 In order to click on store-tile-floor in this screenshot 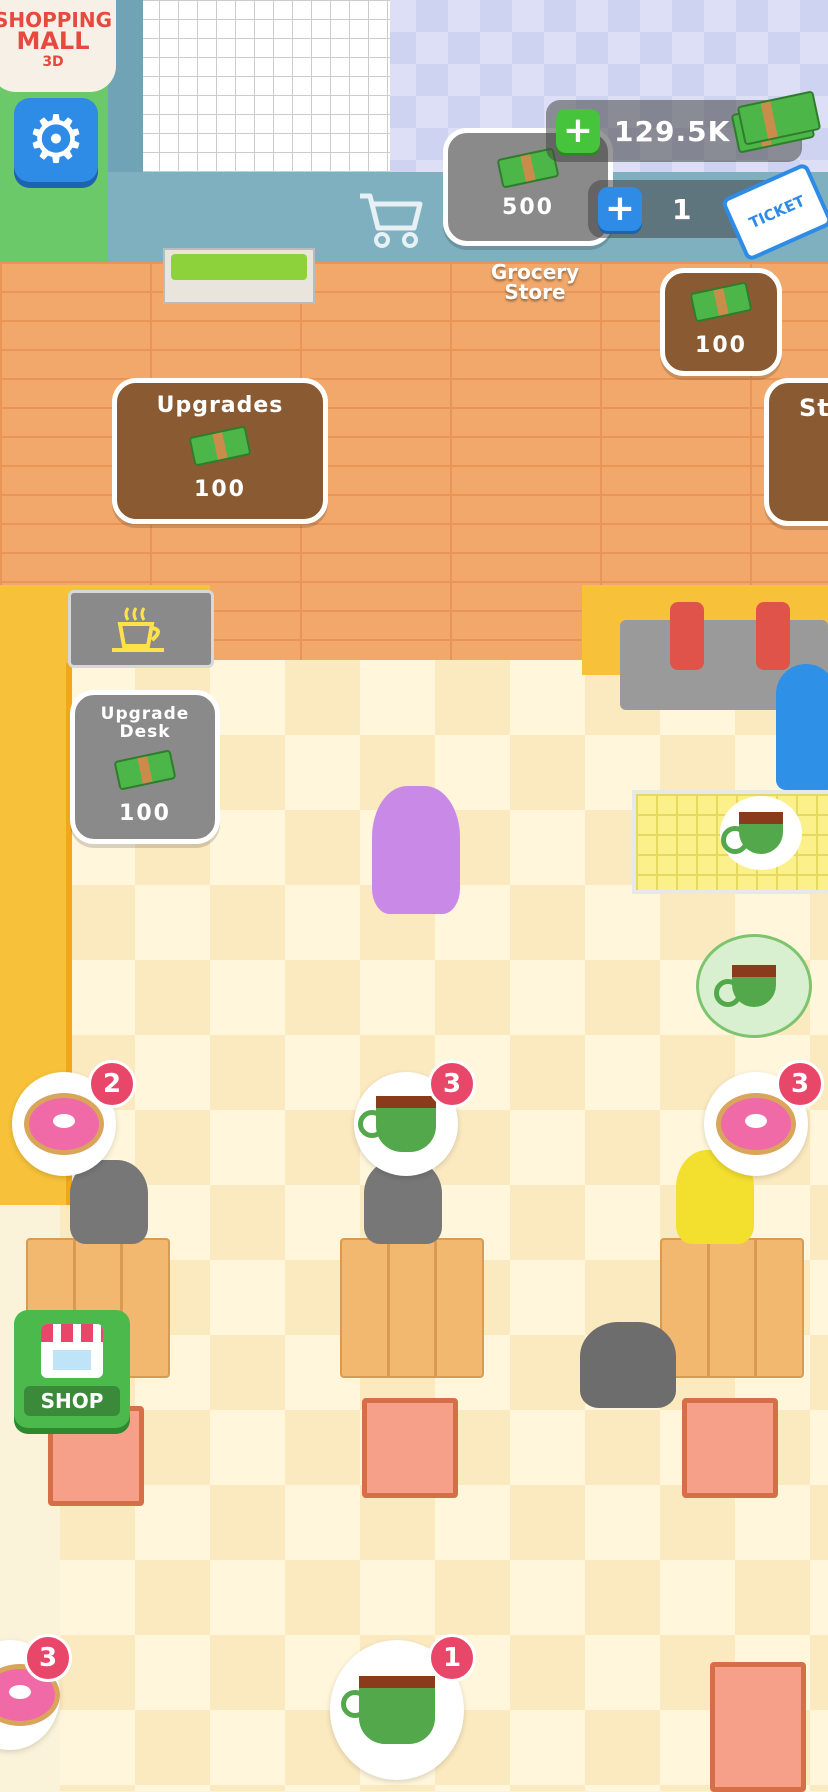, I will do `click(265, 87)`.